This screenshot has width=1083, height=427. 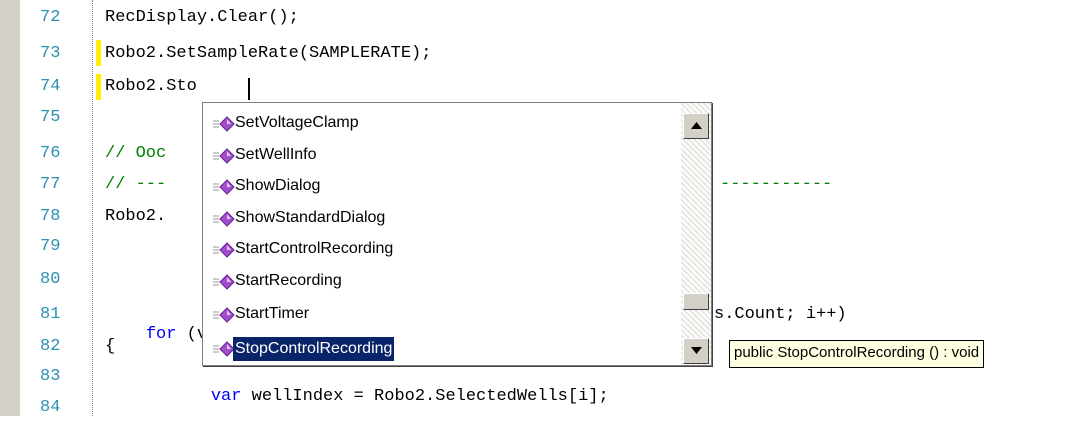 I want to click on code-line-77-end: -----------, so click(x=776, y=185).